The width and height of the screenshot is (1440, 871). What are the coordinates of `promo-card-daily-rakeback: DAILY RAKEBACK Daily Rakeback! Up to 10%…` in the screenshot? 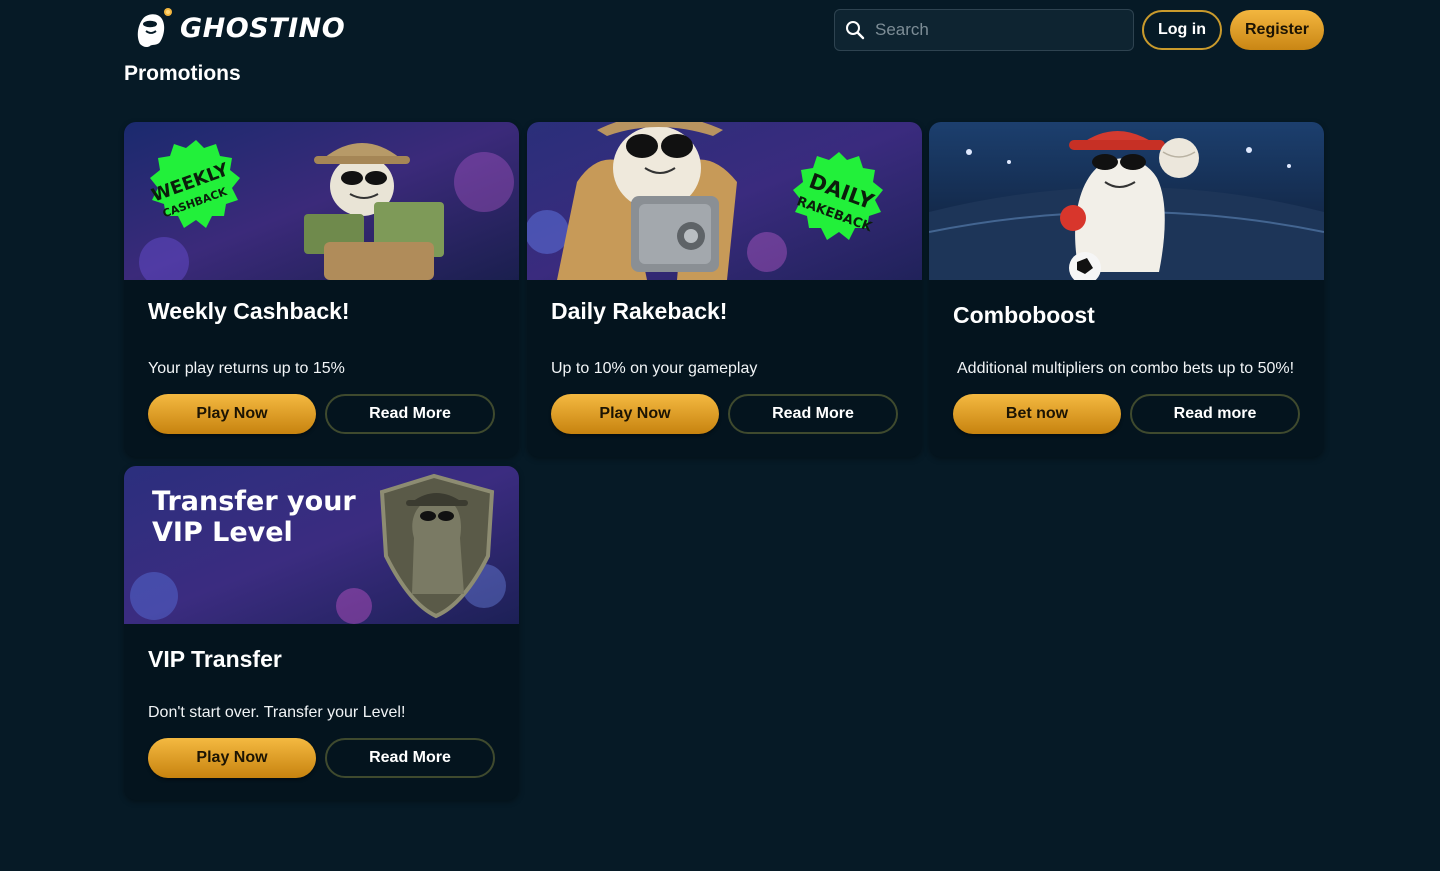 It's located at (724, 289).